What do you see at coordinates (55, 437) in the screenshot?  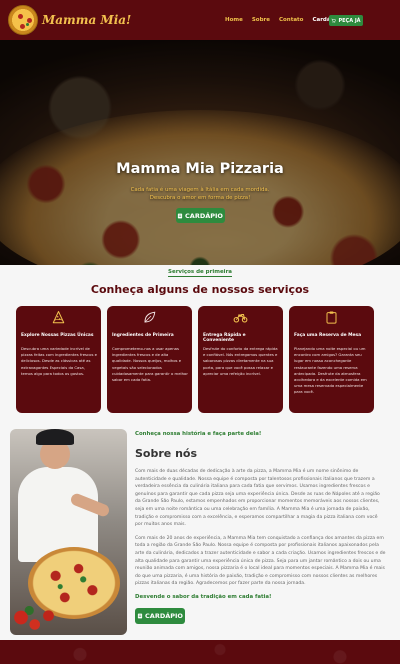 I see `chef-hat` at bounding box center [55, 437].